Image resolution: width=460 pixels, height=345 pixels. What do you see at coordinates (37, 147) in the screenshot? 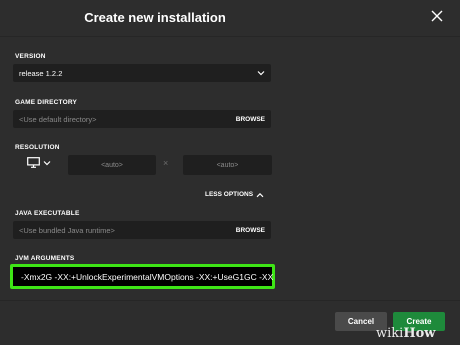
I see `resolution-label: RESOLUTION` at bounding box center [37, 147].